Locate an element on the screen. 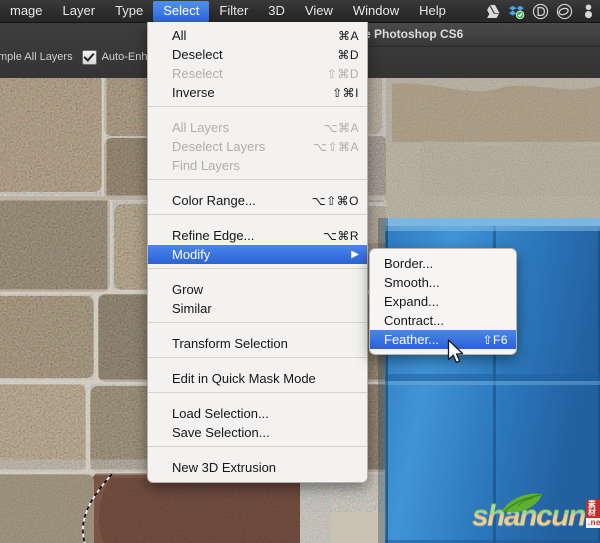  menu-item-all-layers: All Layers ⌥⌘A is located at coordinates (257, 127).